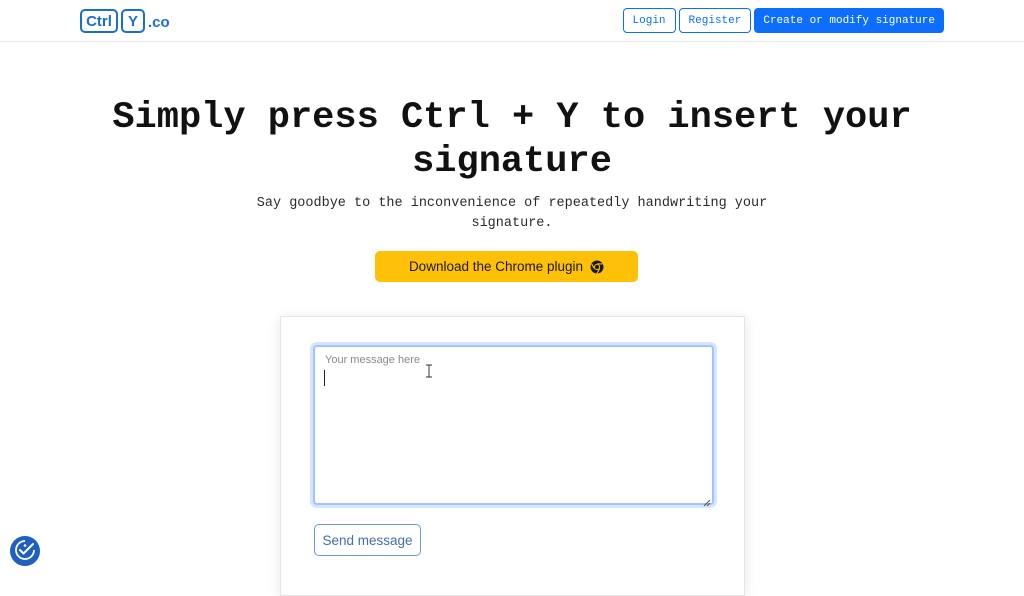 The image size is (1024, 596). I want to click on create-signature-button: Create or modify signature, so click(849, 20).